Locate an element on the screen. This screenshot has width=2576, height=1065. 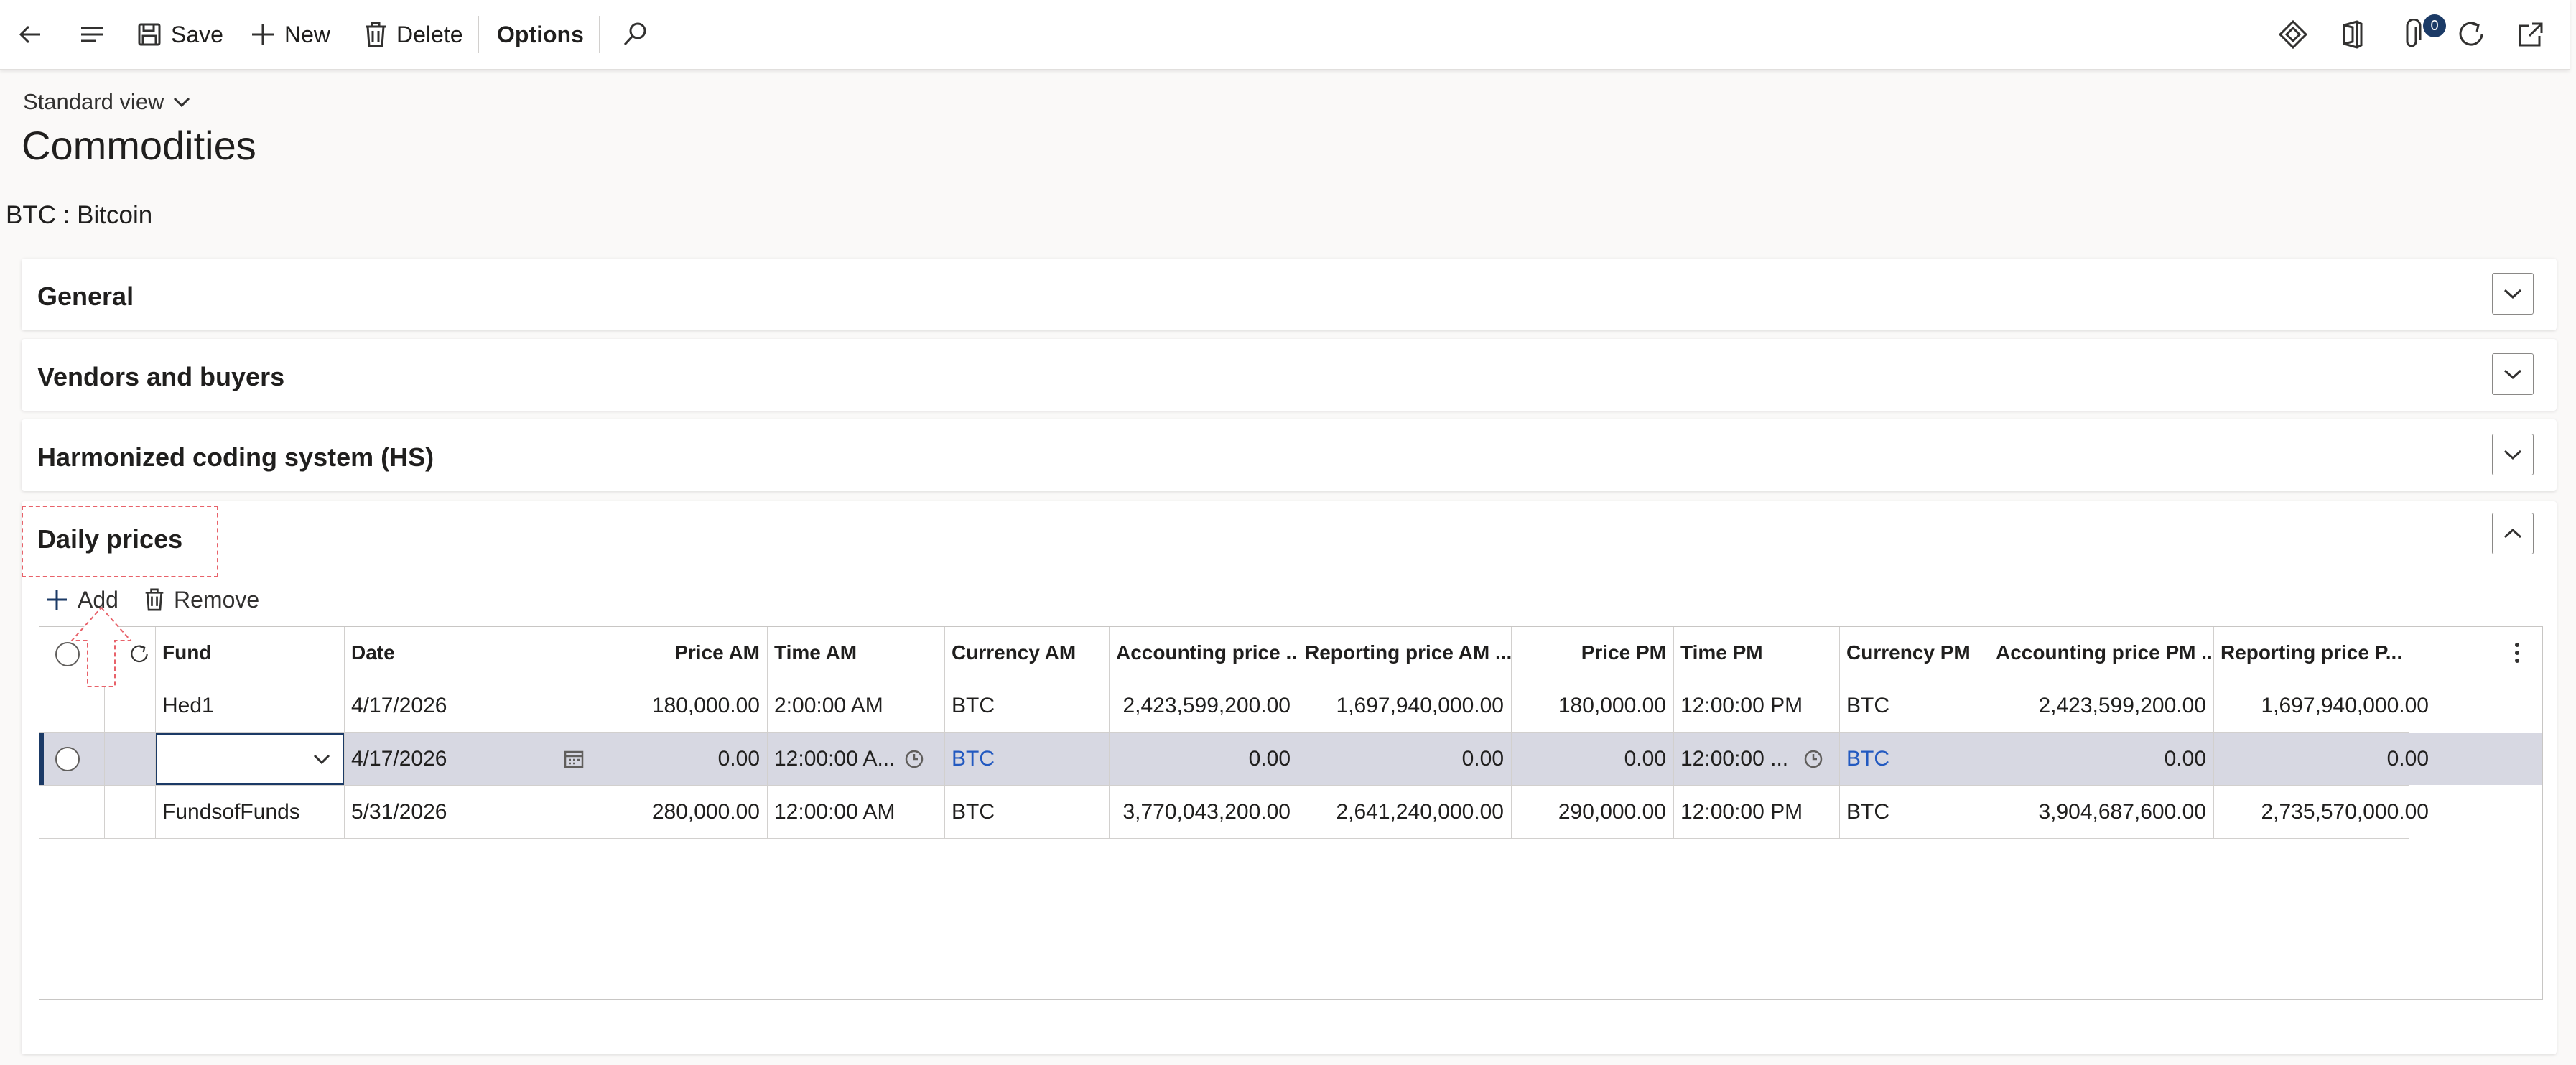
cell-reporting-price-pm: 0.00 is located at coordinates (2324, 759).